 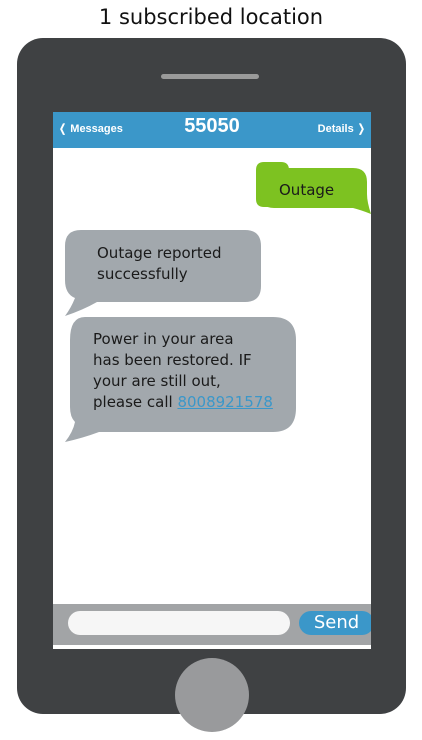 What do you see at coordinates (135, 402) in the screenshot?
I see `message-line-prefix: please call` at bounding box center [135, 402].